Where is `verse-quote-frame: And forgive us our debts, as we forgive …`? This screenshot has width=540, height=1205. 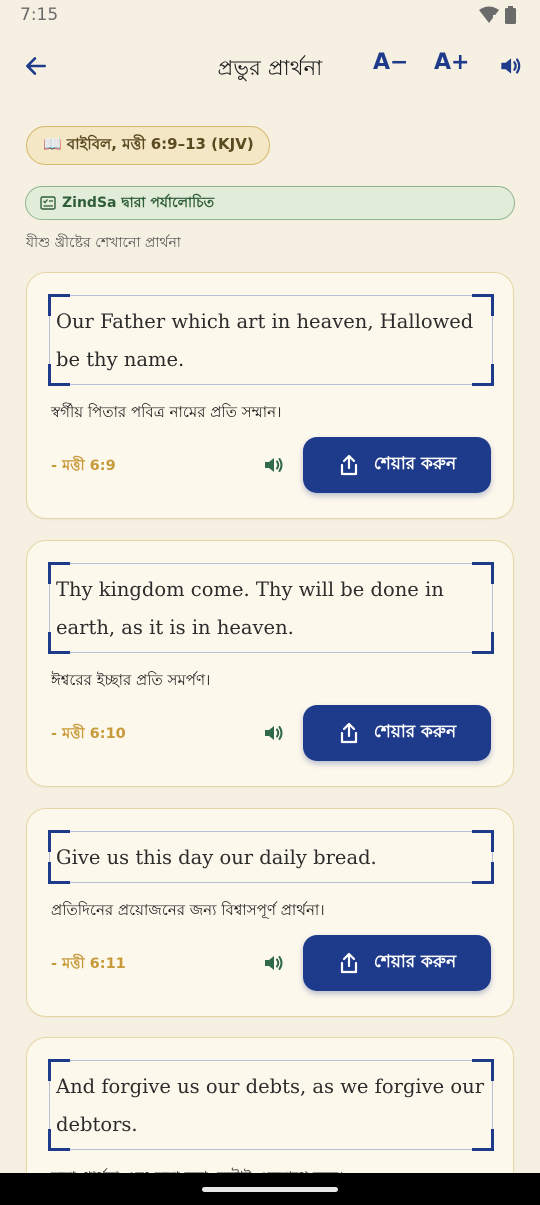
verse-quote-frame: And forgive us our debts, as we forgive … is located at coordinates (271, 1105).